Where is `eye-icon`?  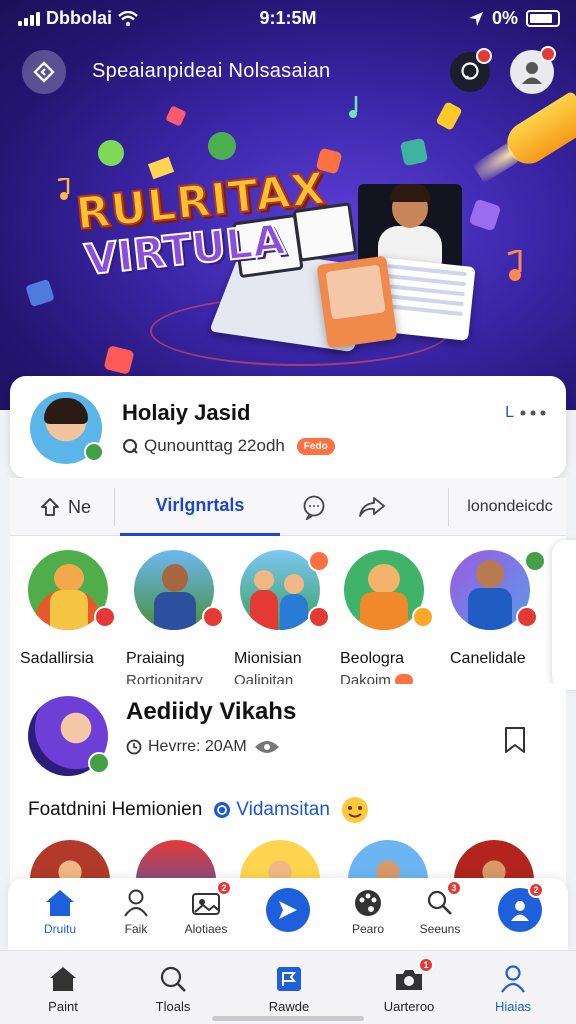
eye-icon is located at coordinates (266, 747).